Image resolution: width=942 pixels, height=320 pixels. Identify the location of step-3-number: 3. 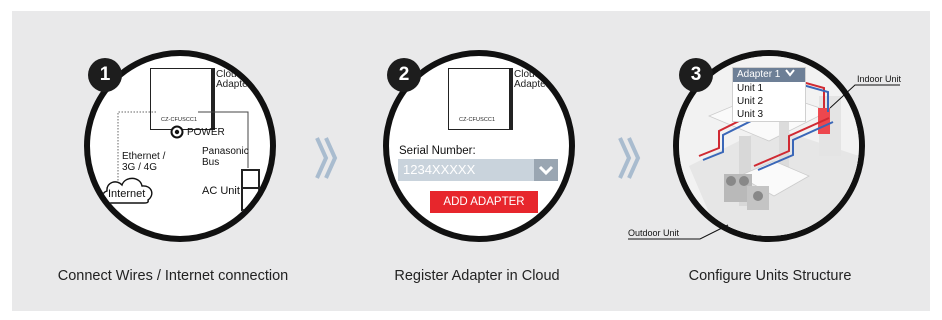
(696, 75).